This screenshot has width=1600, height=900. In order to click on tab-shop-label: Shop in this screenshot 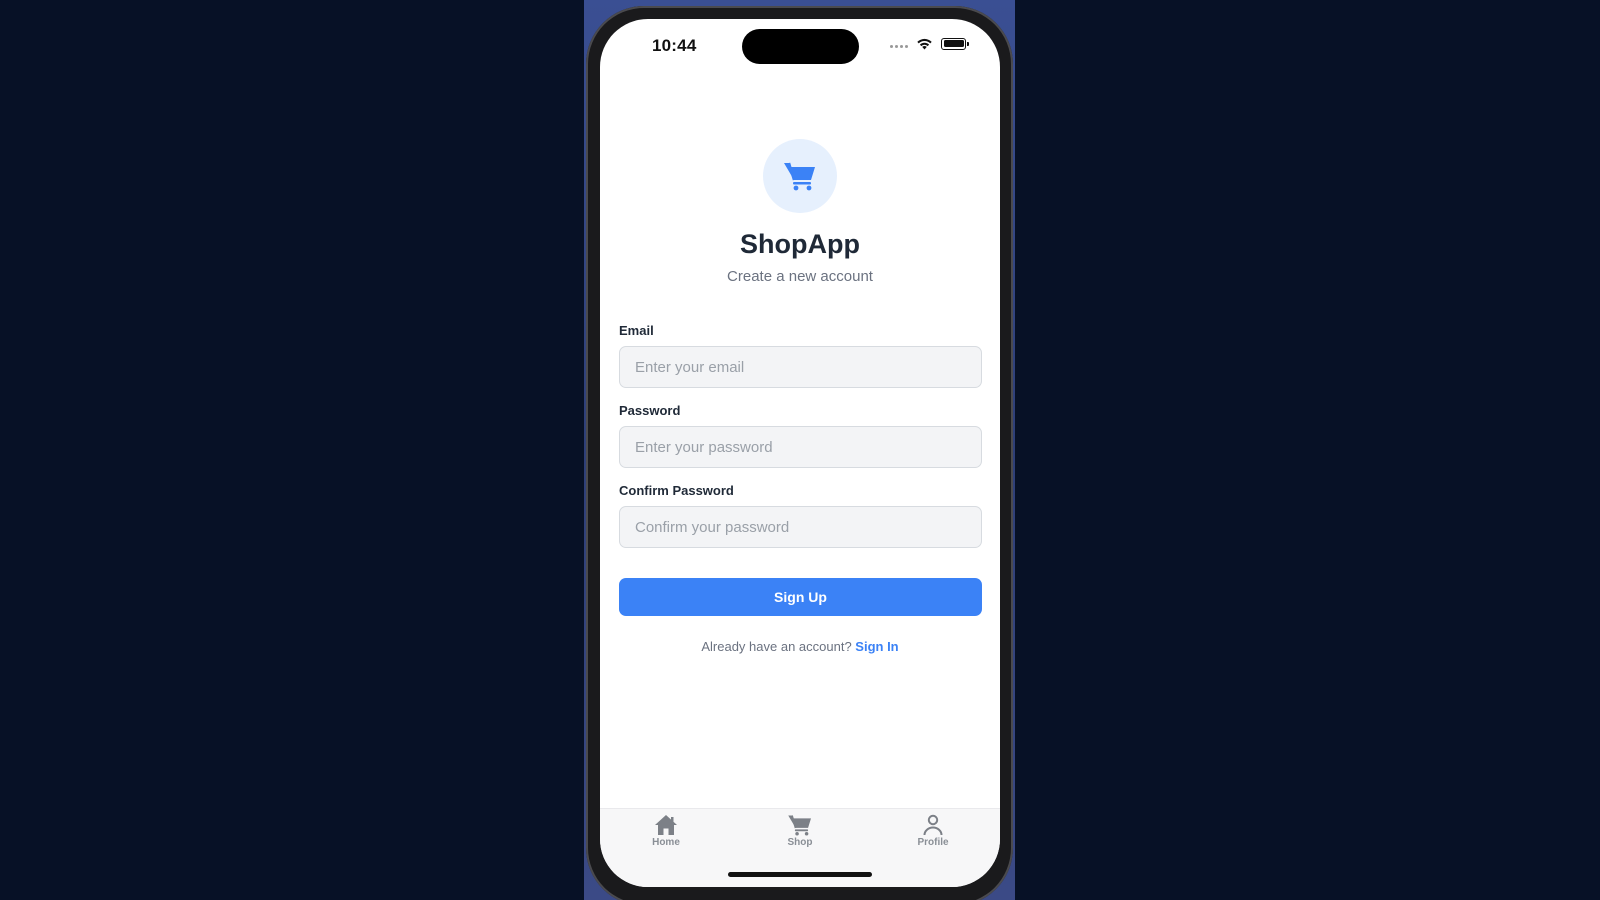, I will do `click(800, 842)`.